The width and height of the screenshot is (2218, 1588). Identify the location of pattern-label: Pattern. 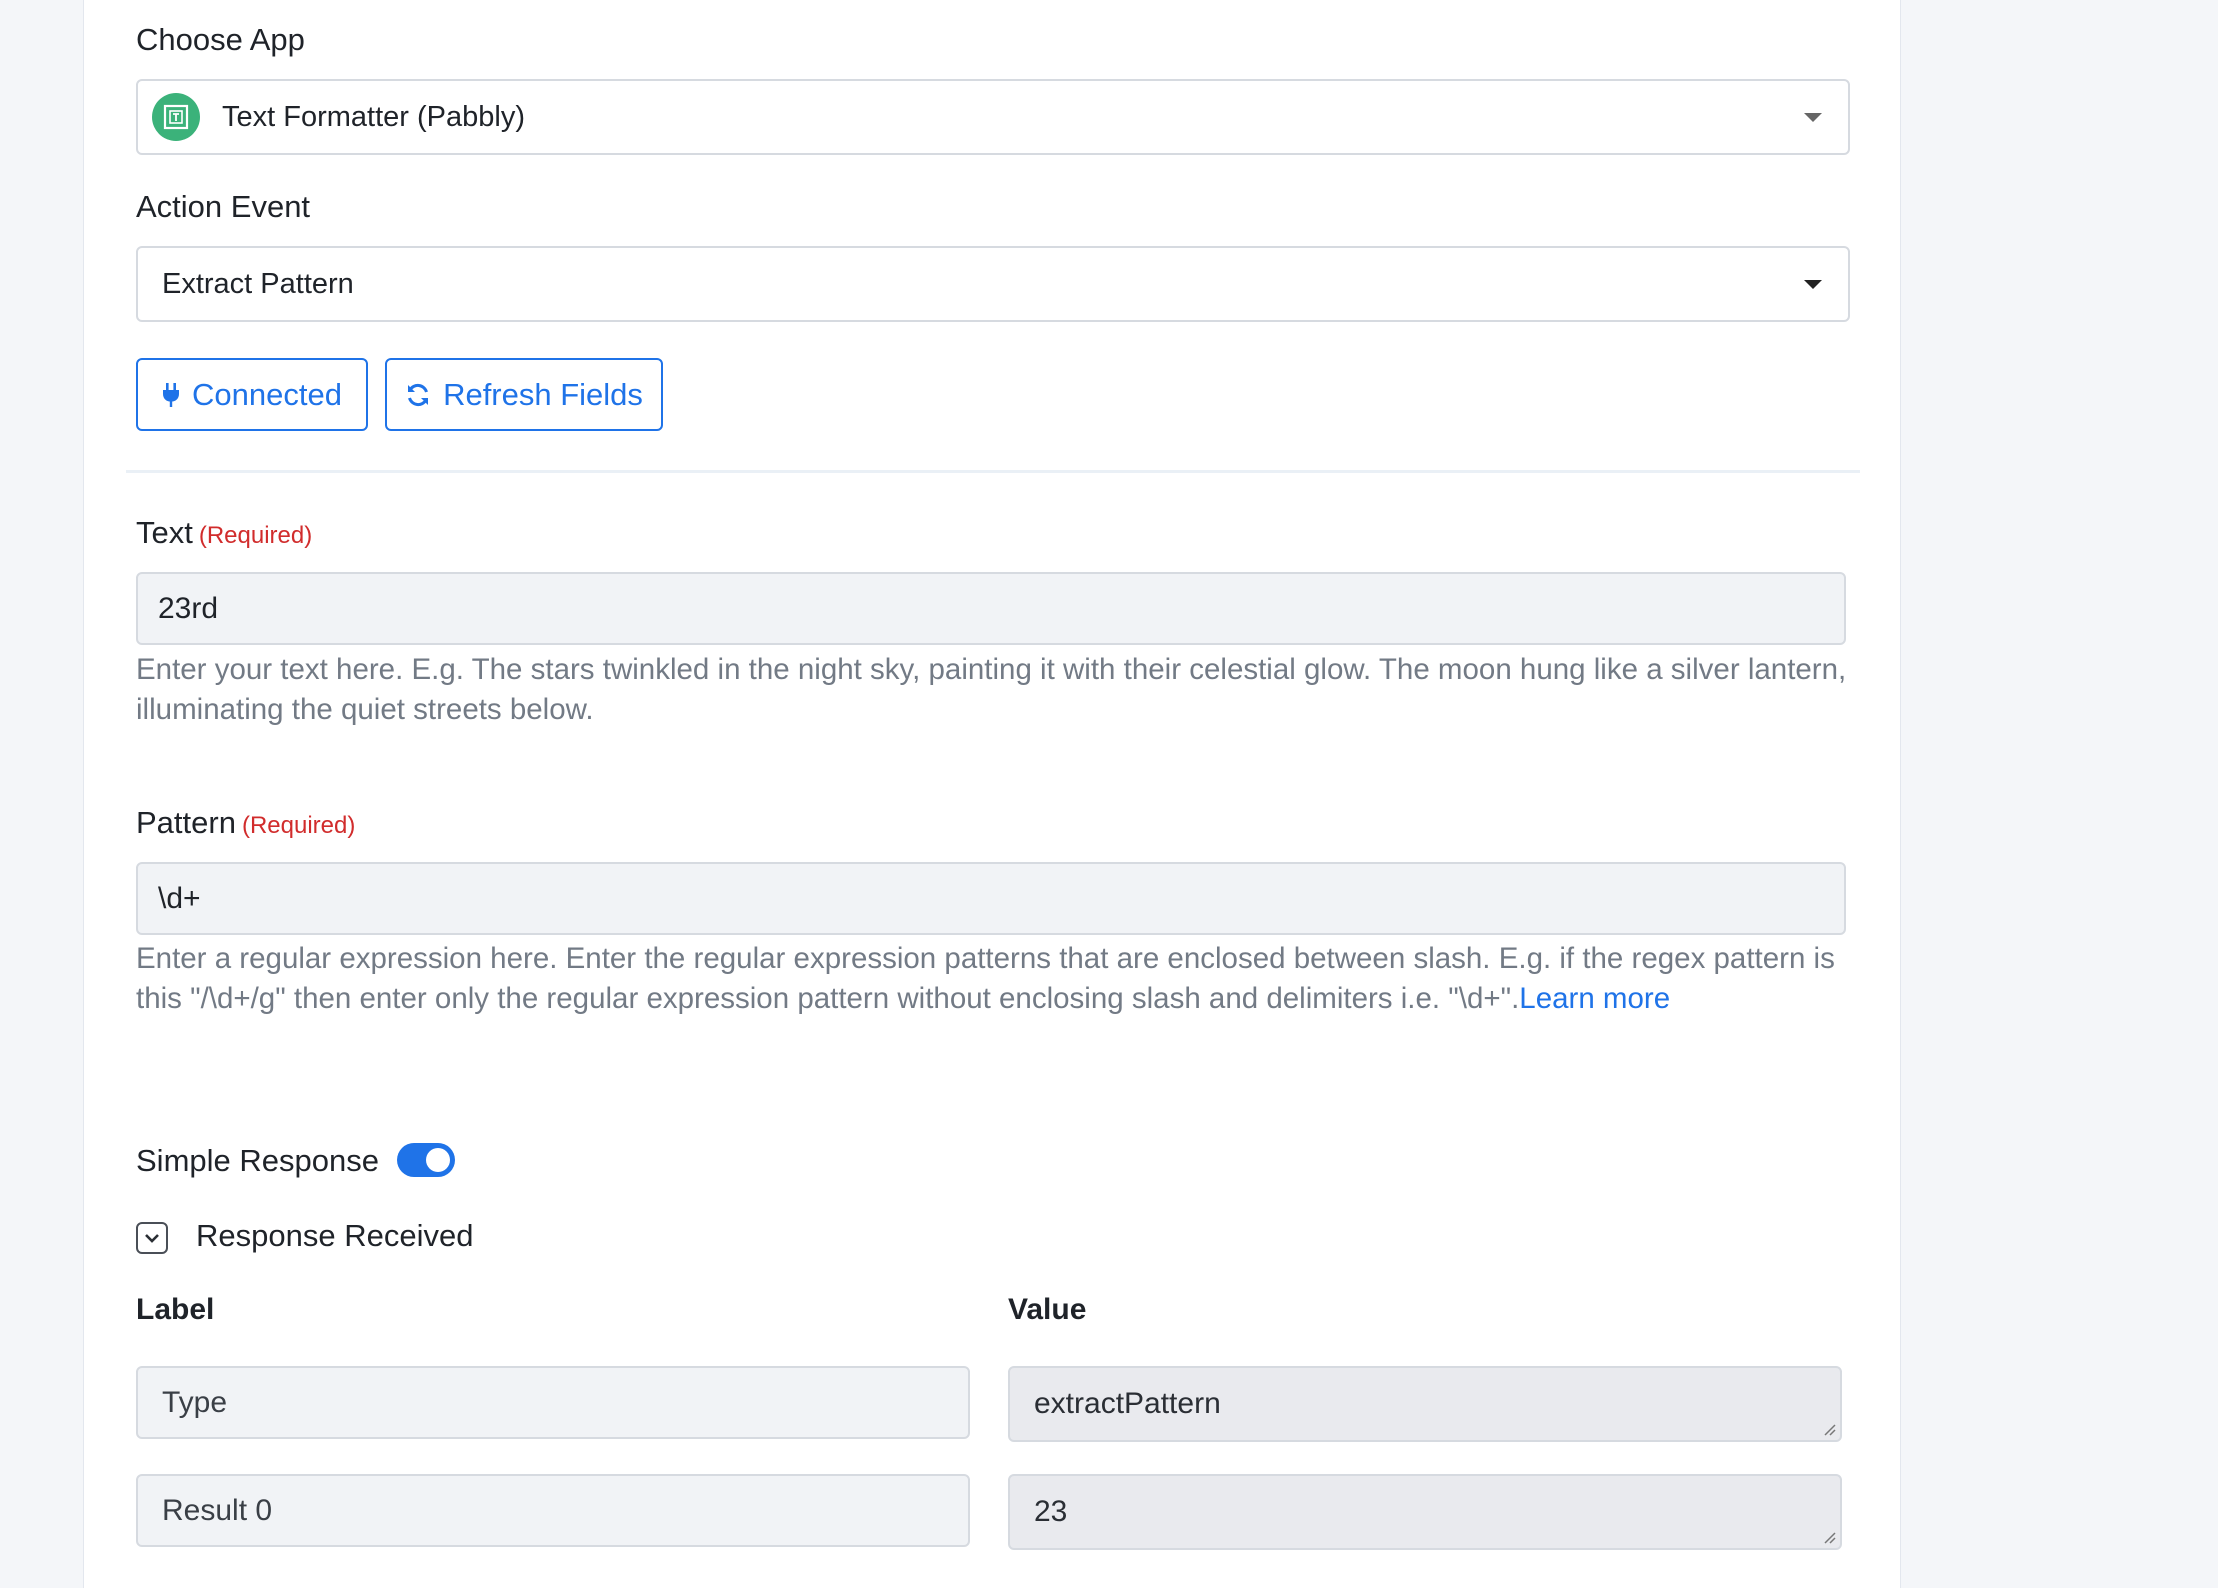
(186, 822).